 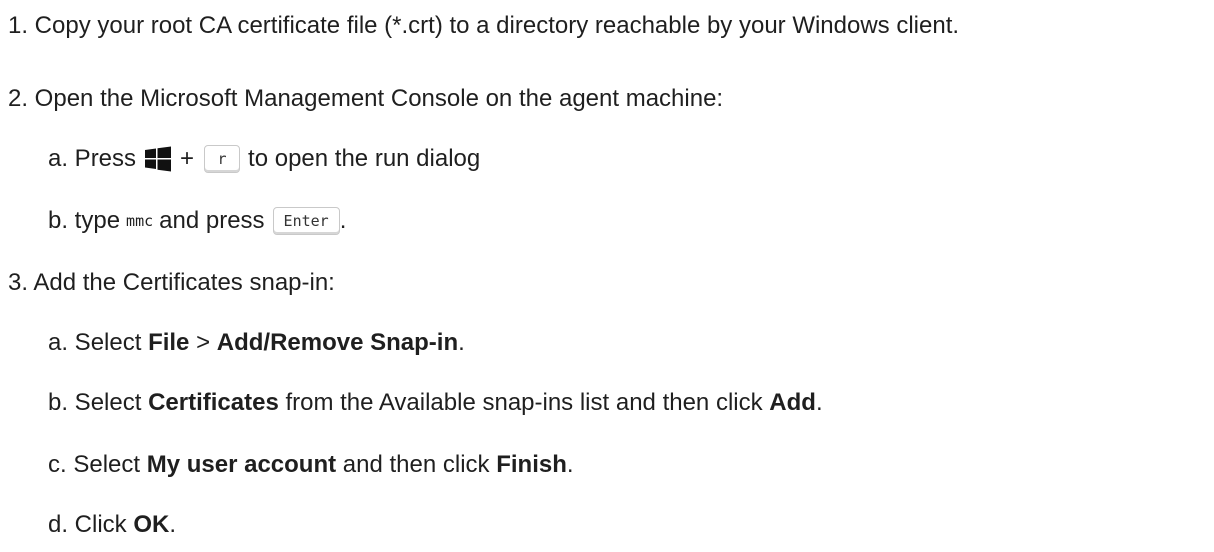 What do you see at coordinates (819, 402) in the screenshot?
I see `step-3b-suffix: .` at bounding box center [819, 402].